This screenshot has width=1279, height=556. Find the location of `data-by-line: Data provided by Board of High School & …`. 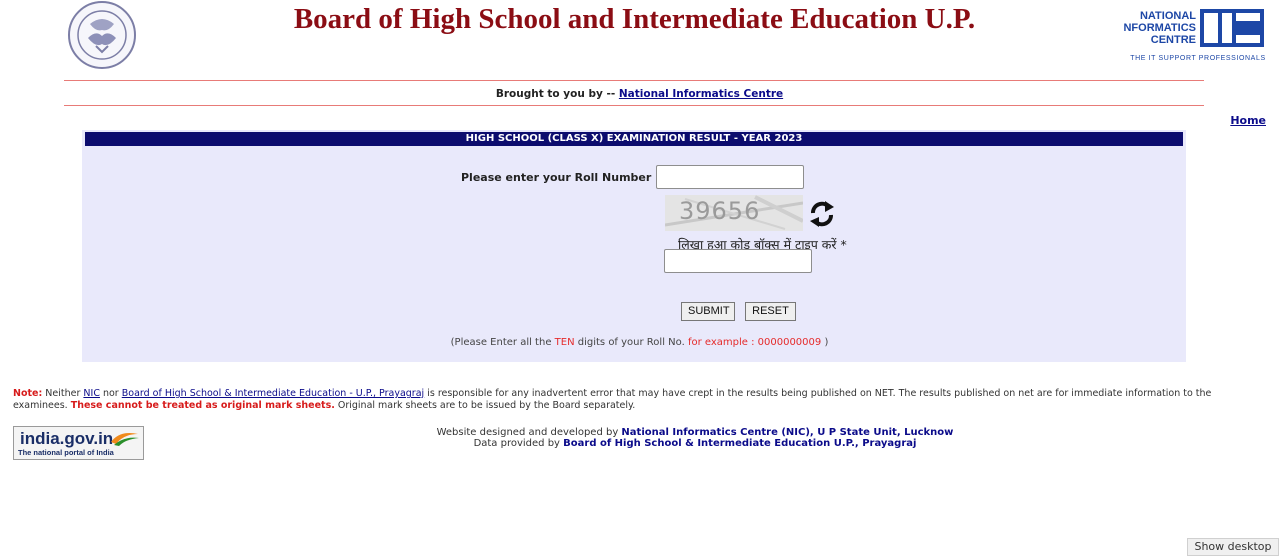

data-by-line: Data provided by Board of High School & … is located at coordinates (639, 443).